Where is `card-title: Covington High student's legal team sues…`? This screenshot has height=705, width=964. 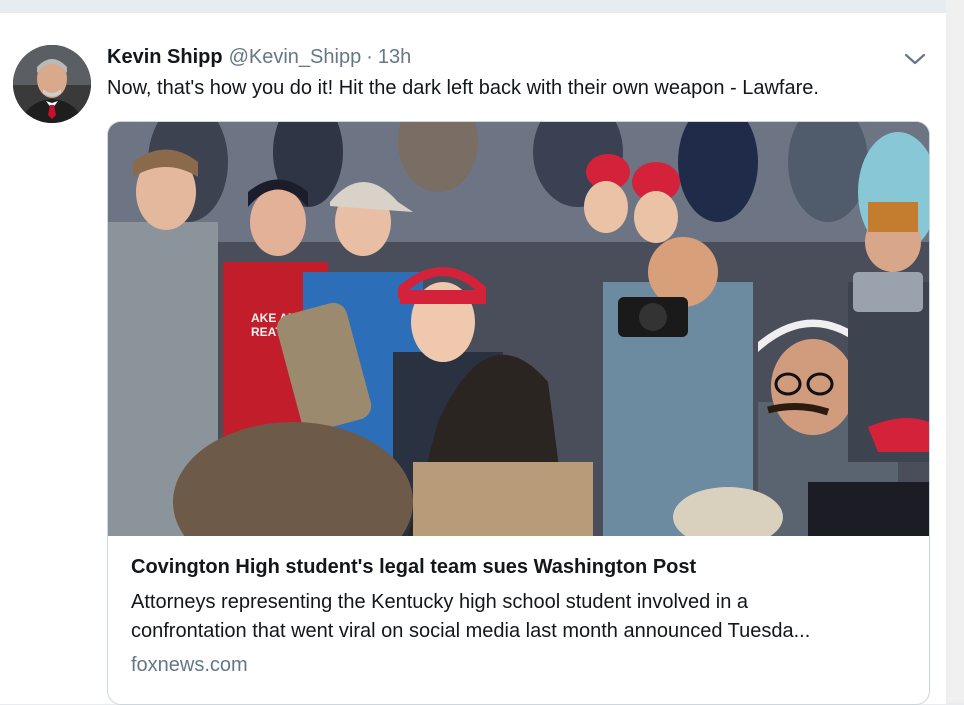 card-title: Covington High student's legal team sues… is located at coordinates (526, 567).